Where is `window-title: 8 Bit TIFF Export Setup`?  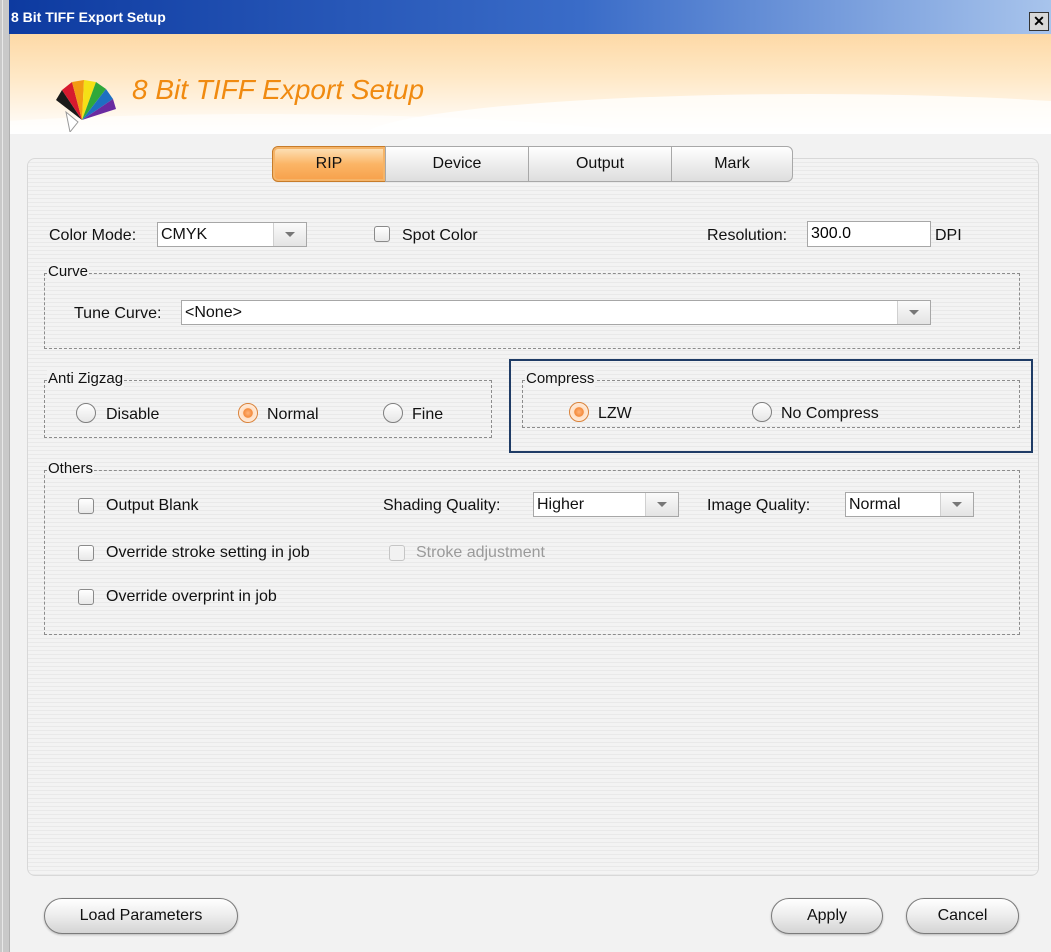
window-title: 8 Bit TIFF Export Setup is located at coordinates (88, 17).